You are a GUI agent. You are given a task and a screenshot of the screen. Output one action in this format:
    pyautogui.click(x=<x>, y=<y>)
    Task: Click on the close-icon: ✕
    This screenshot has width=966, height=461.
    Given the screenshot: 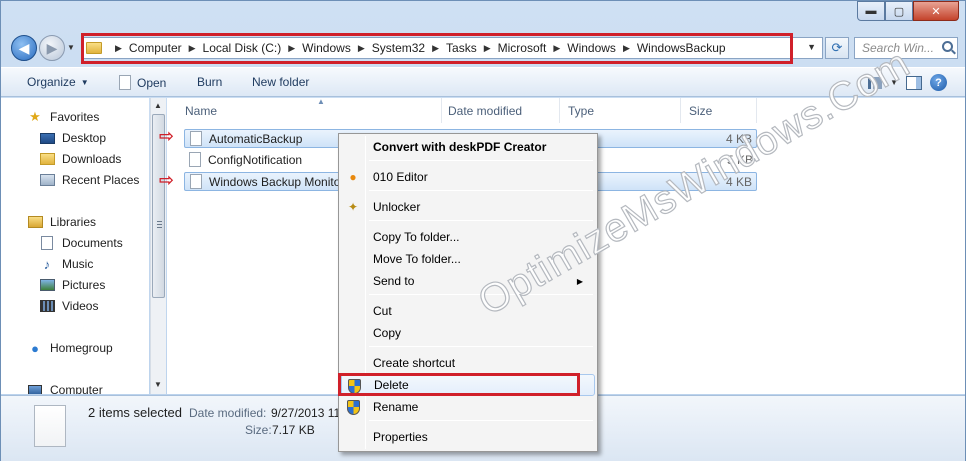 What is the action you would take?
    pyautogui.click(x=936, y=11)
    